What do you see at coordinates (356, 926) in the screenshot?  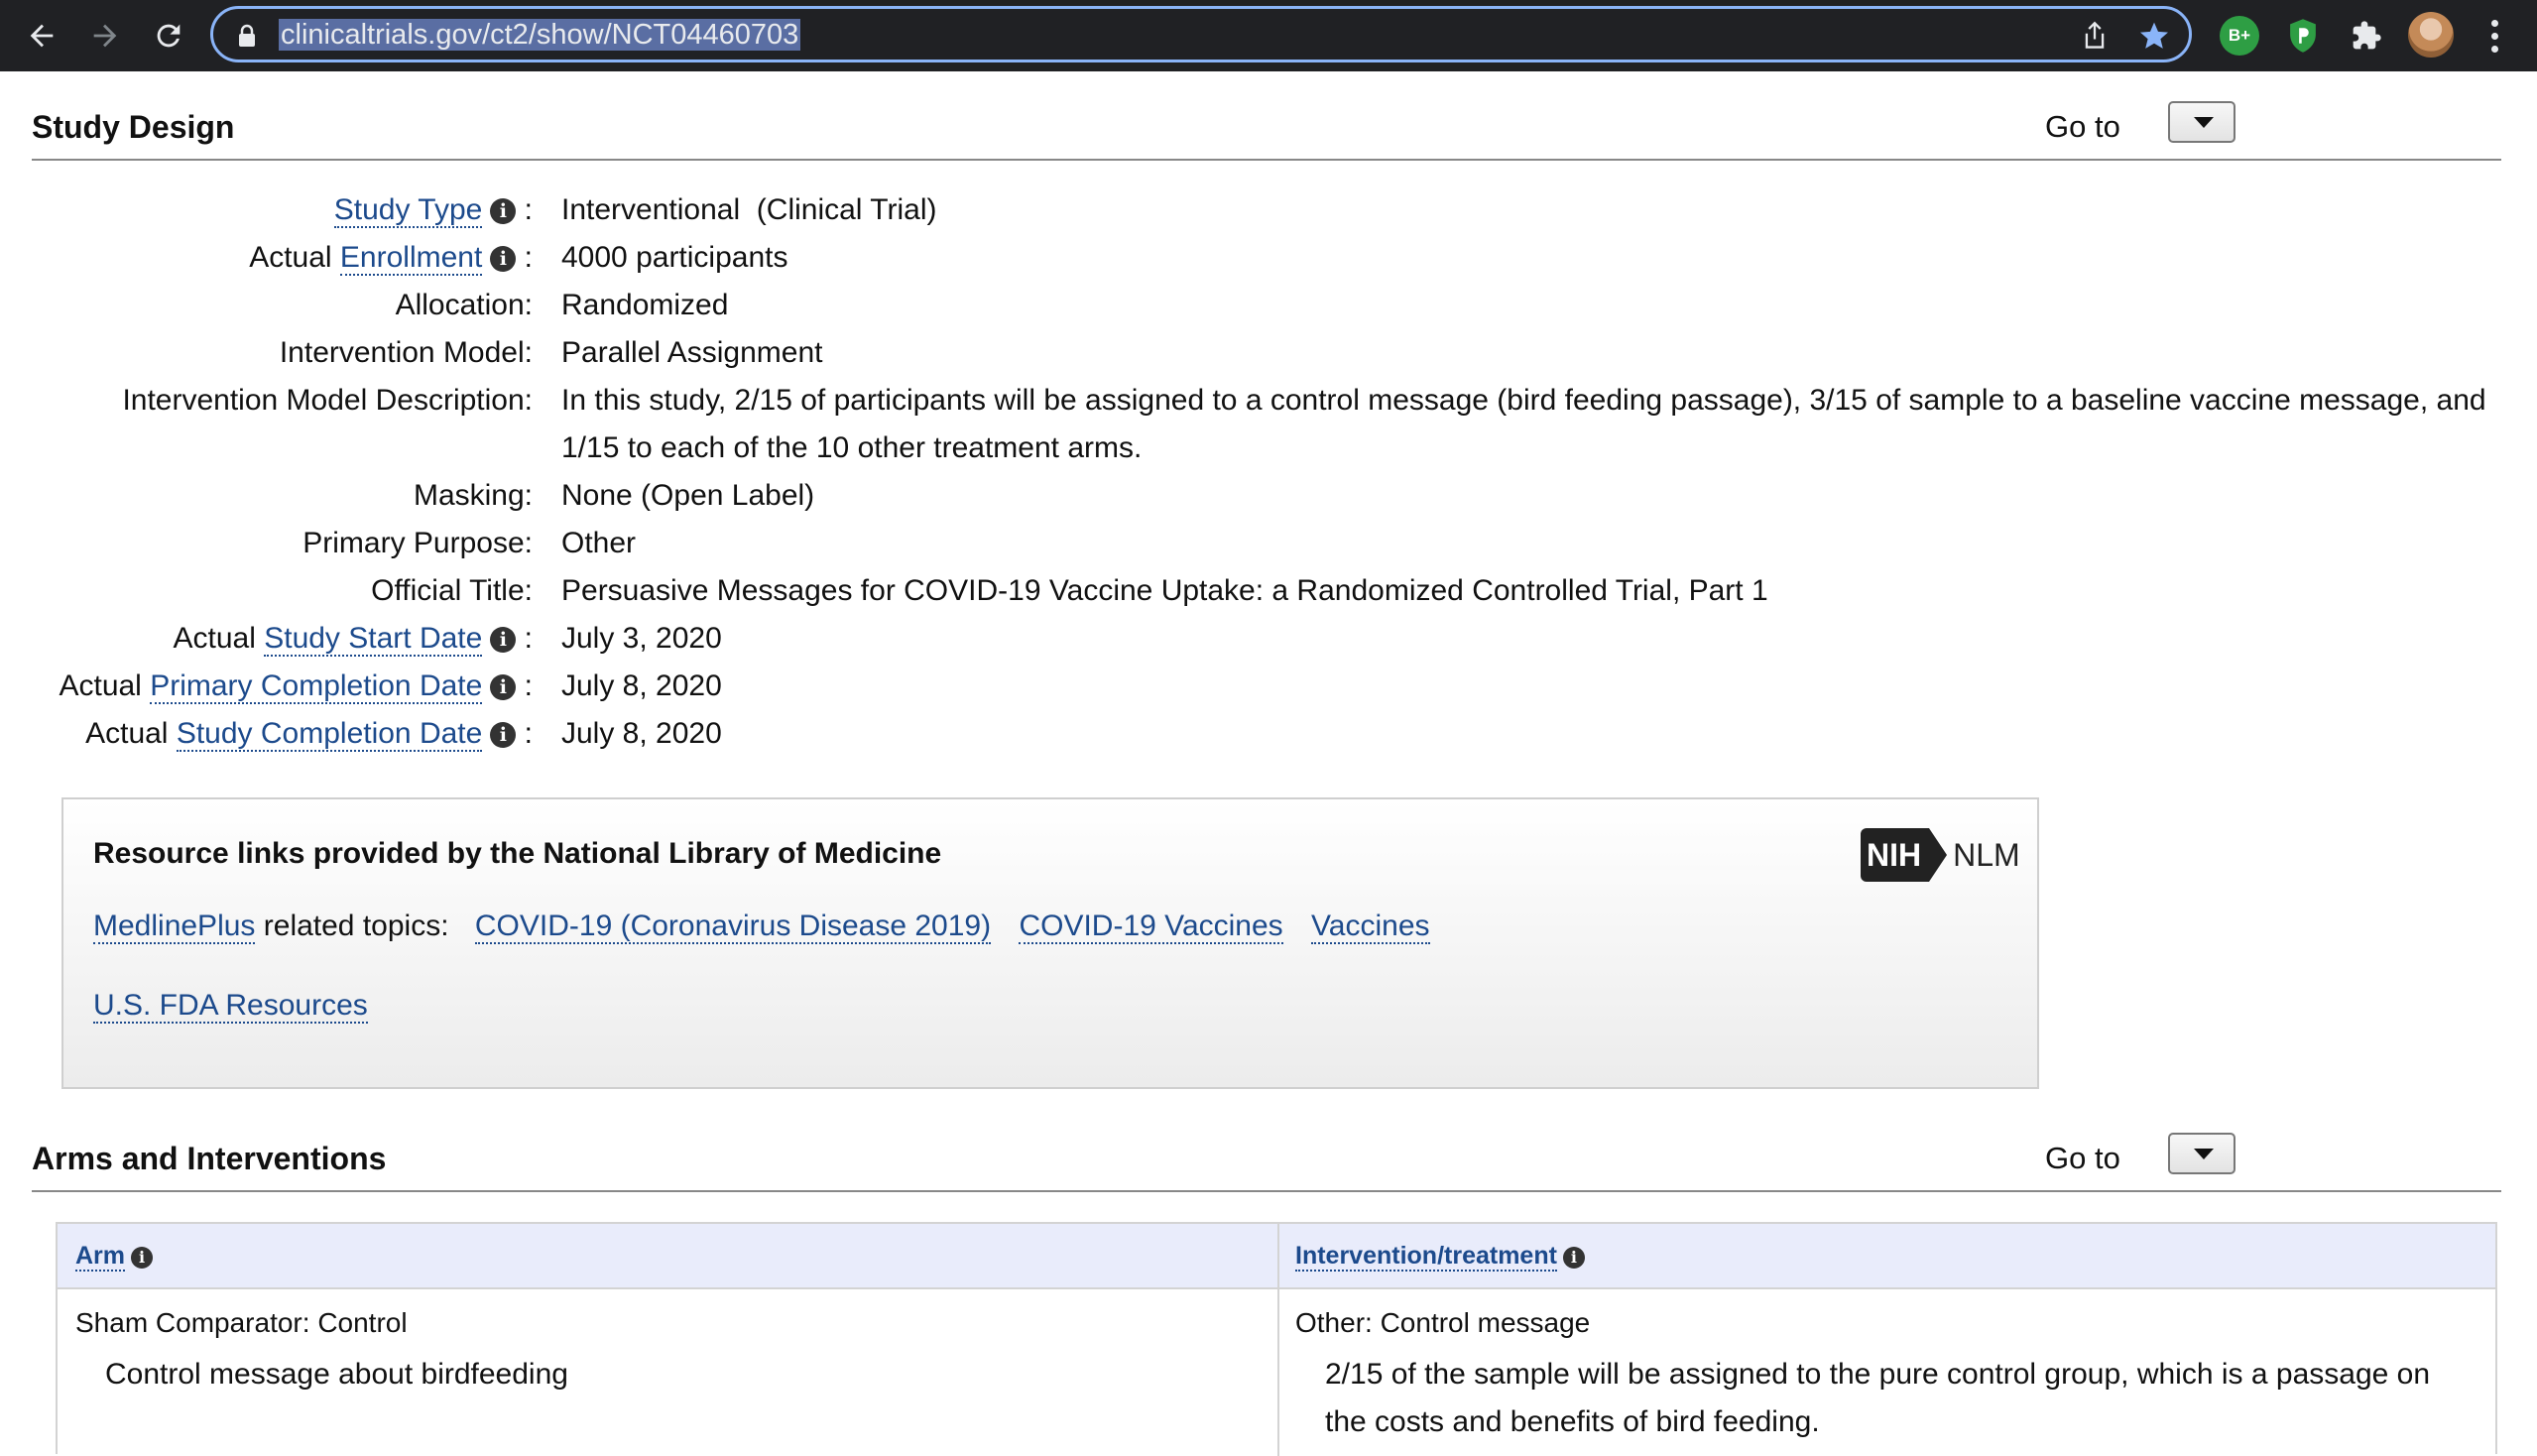 I see `related-topics-label: related topics:` at bounding box center [356, 926].